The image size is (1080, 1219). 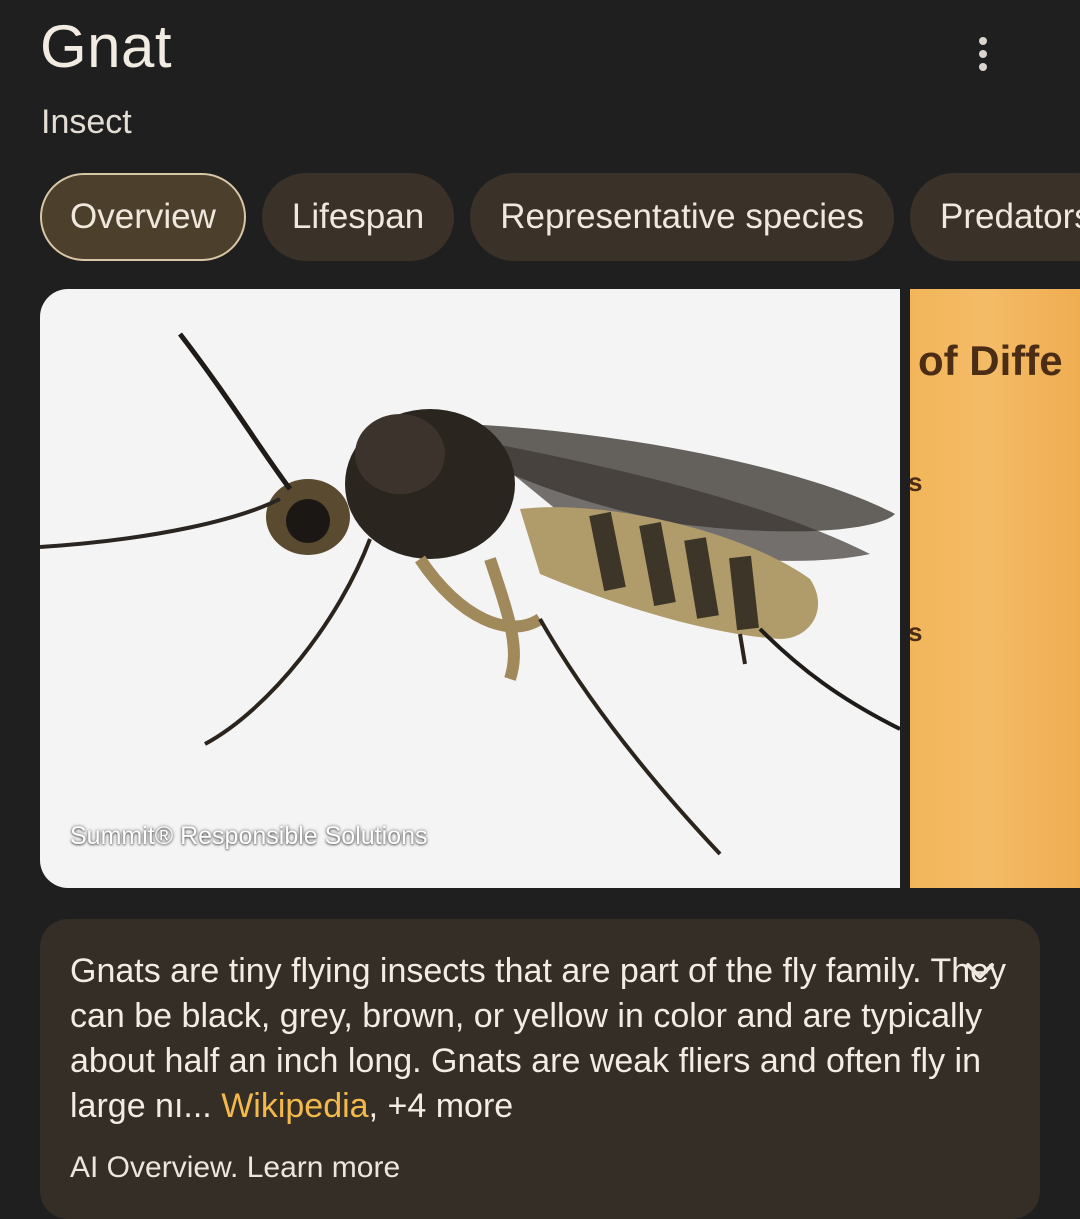 I want to click on page-title: Gnat, so click(x=106, y=46).